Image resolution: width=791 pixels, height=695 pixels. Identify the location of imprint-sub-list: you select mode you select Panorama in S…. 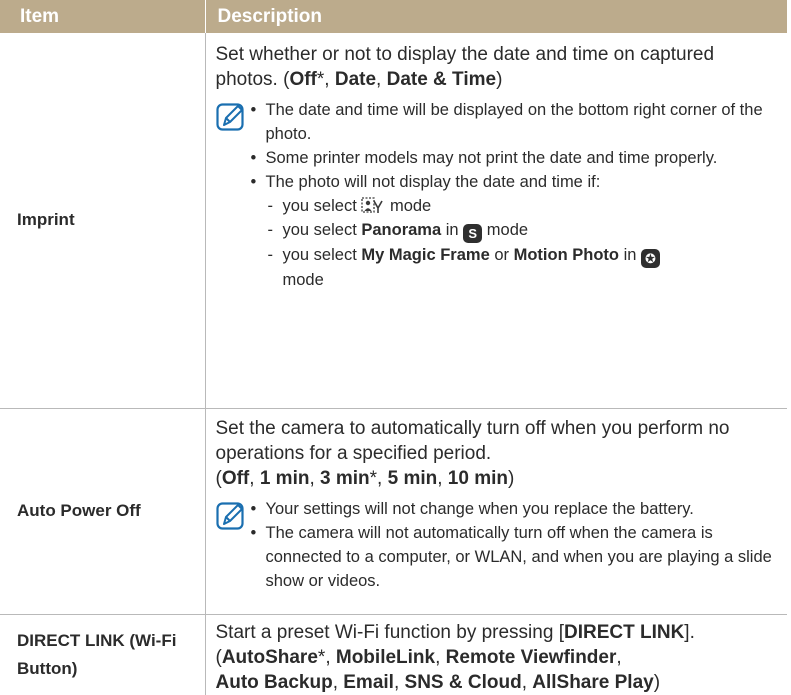
(520, 243).